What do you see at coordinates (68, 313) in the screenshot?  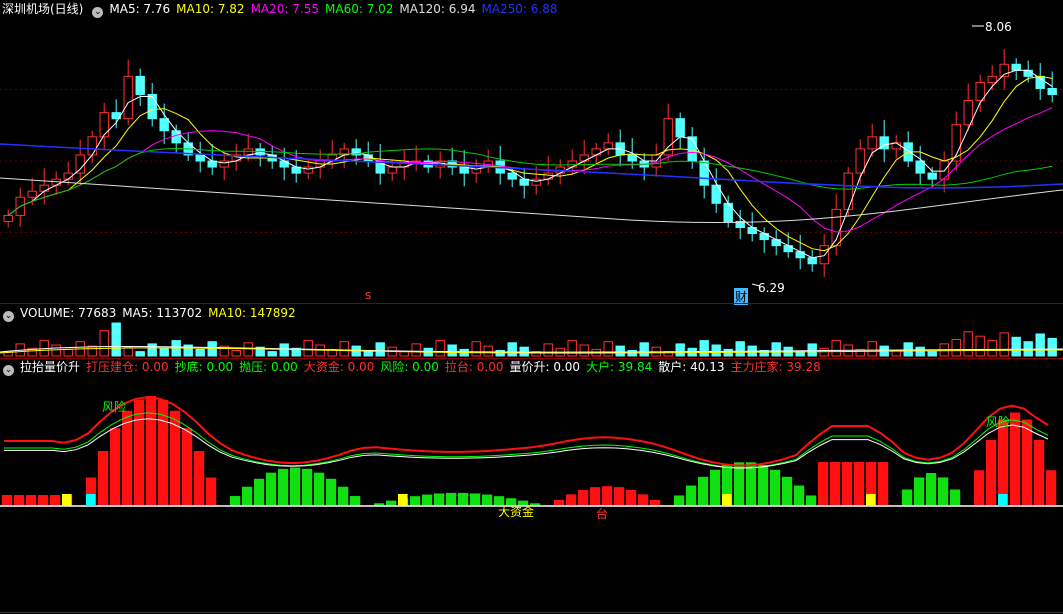 I see `volume-indicator-0: VOLUME: 77683` at bounding box center [68, 313].